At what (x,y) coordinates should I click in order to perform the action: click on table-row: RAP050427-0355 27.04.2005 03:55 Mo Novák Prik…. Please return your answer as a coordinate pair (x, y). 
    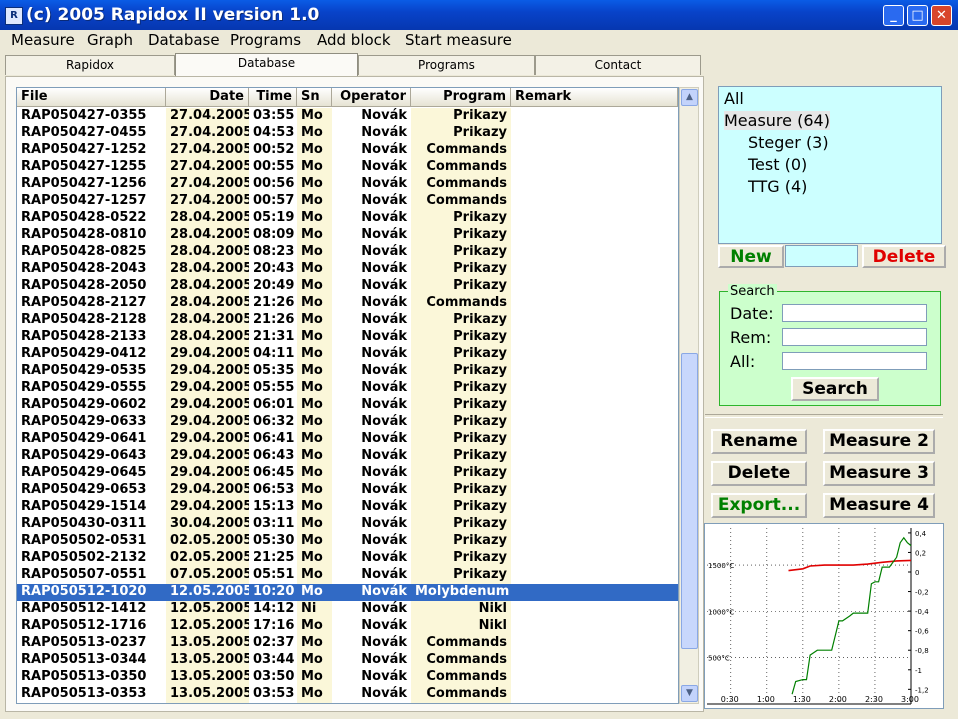
    Looking at the image, I should click on (347, 116).